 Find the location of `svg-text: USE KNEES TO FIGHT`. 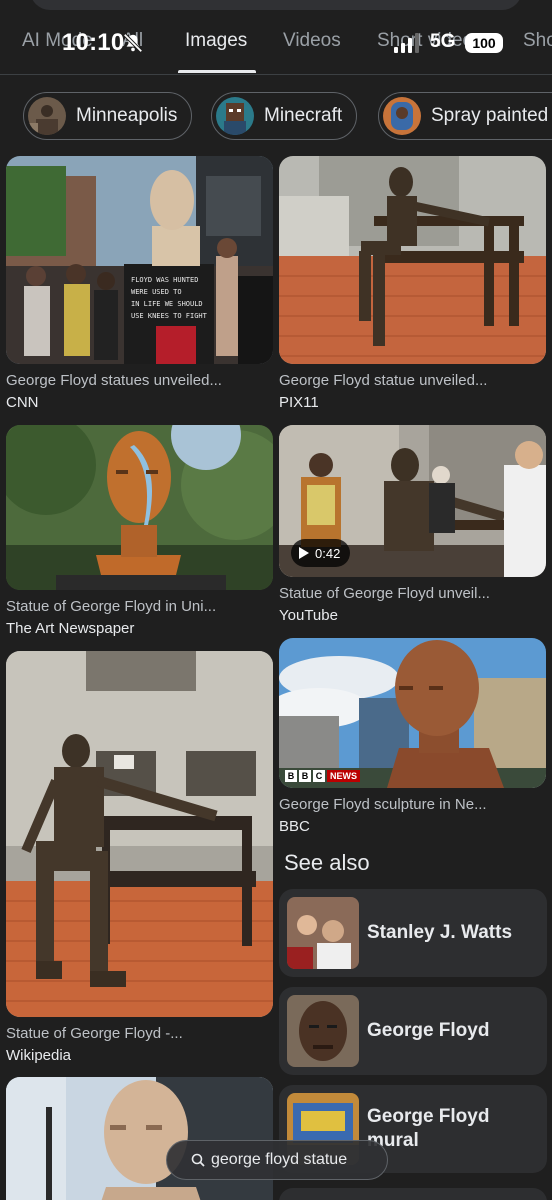

svg-text: USE KNEES TO FIGHT is located at coordinates (169, 316).